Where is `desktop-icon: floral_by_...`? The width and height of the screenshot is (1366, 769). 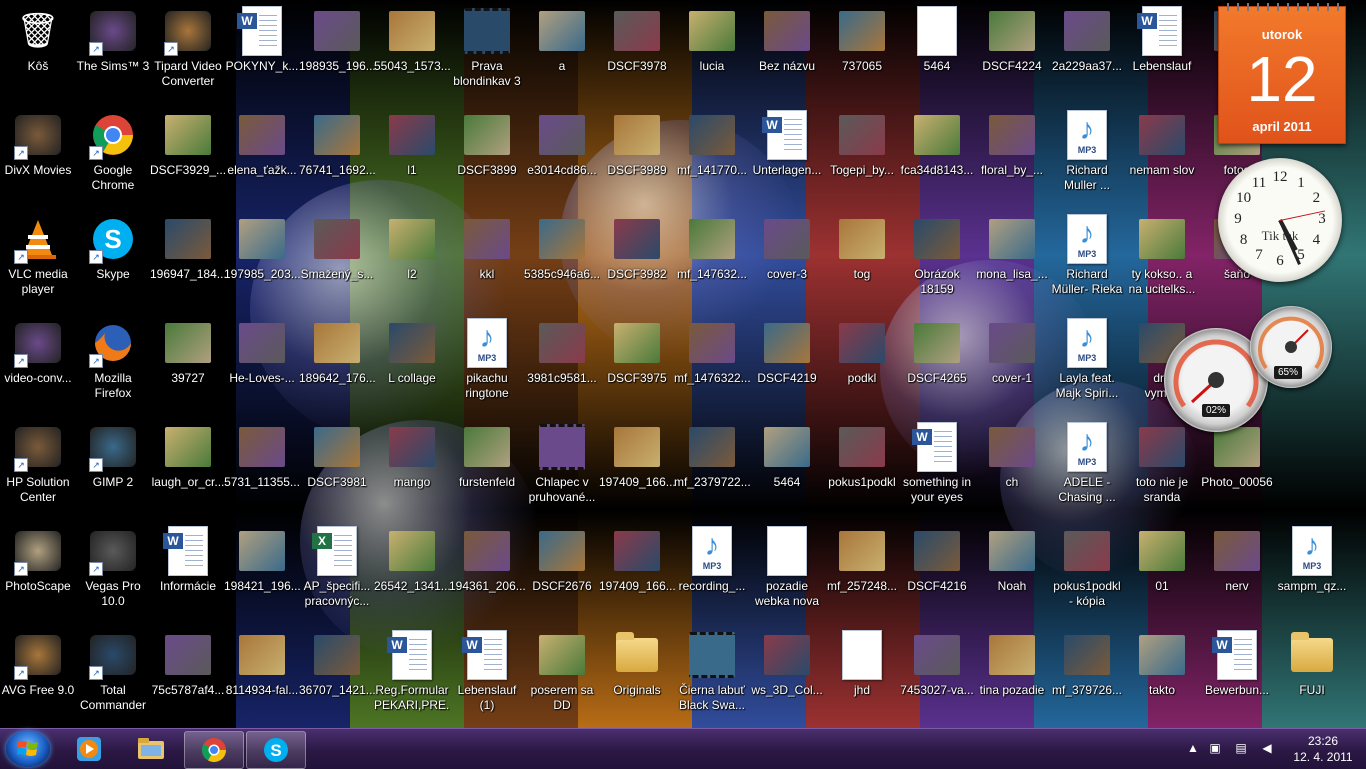 desktop-icon: floral_by_... is located at coordinates (1012, 156).